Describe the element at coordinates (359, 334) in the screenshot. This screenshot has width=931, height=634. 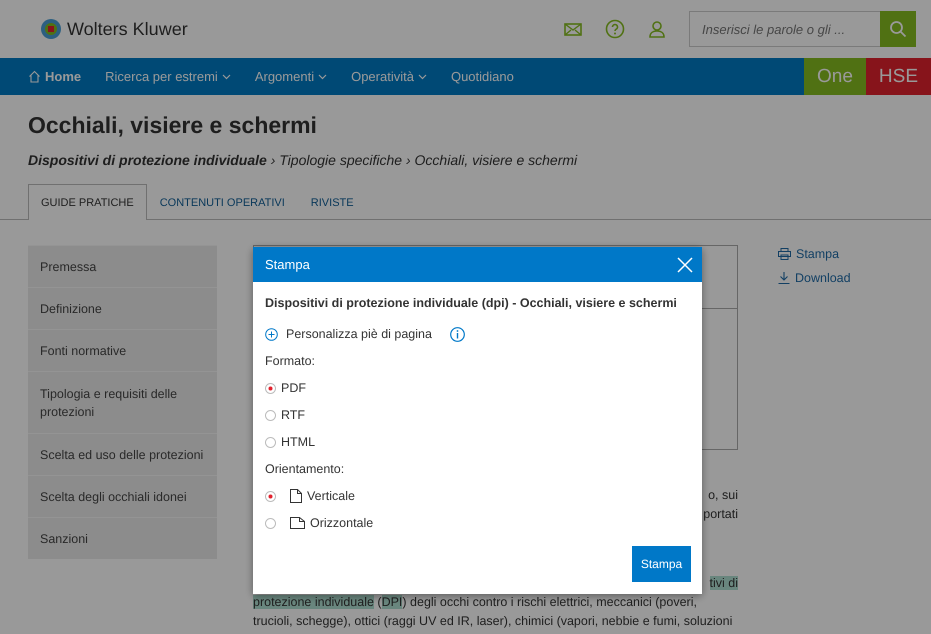
I see `footer-option: Personalizza piè di pagina` at that location.